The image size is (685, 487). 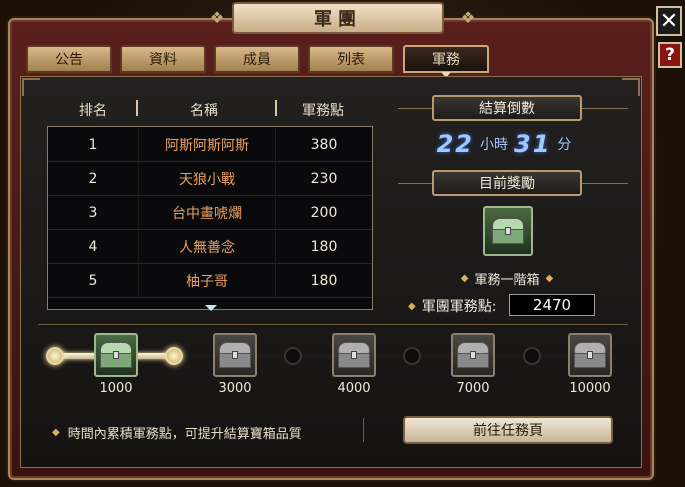 What do you see at coordinates (207, 281) in the screenshot?
I see `name-cell: 柚子哥` at bounding box center [207, 281].